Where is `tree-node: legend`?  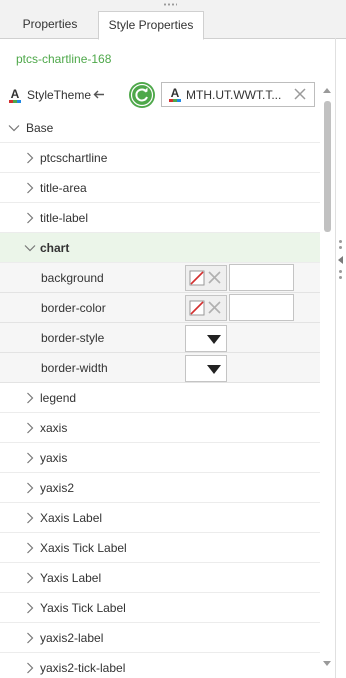 tree-node: legend is located at coordinates (160, 398).